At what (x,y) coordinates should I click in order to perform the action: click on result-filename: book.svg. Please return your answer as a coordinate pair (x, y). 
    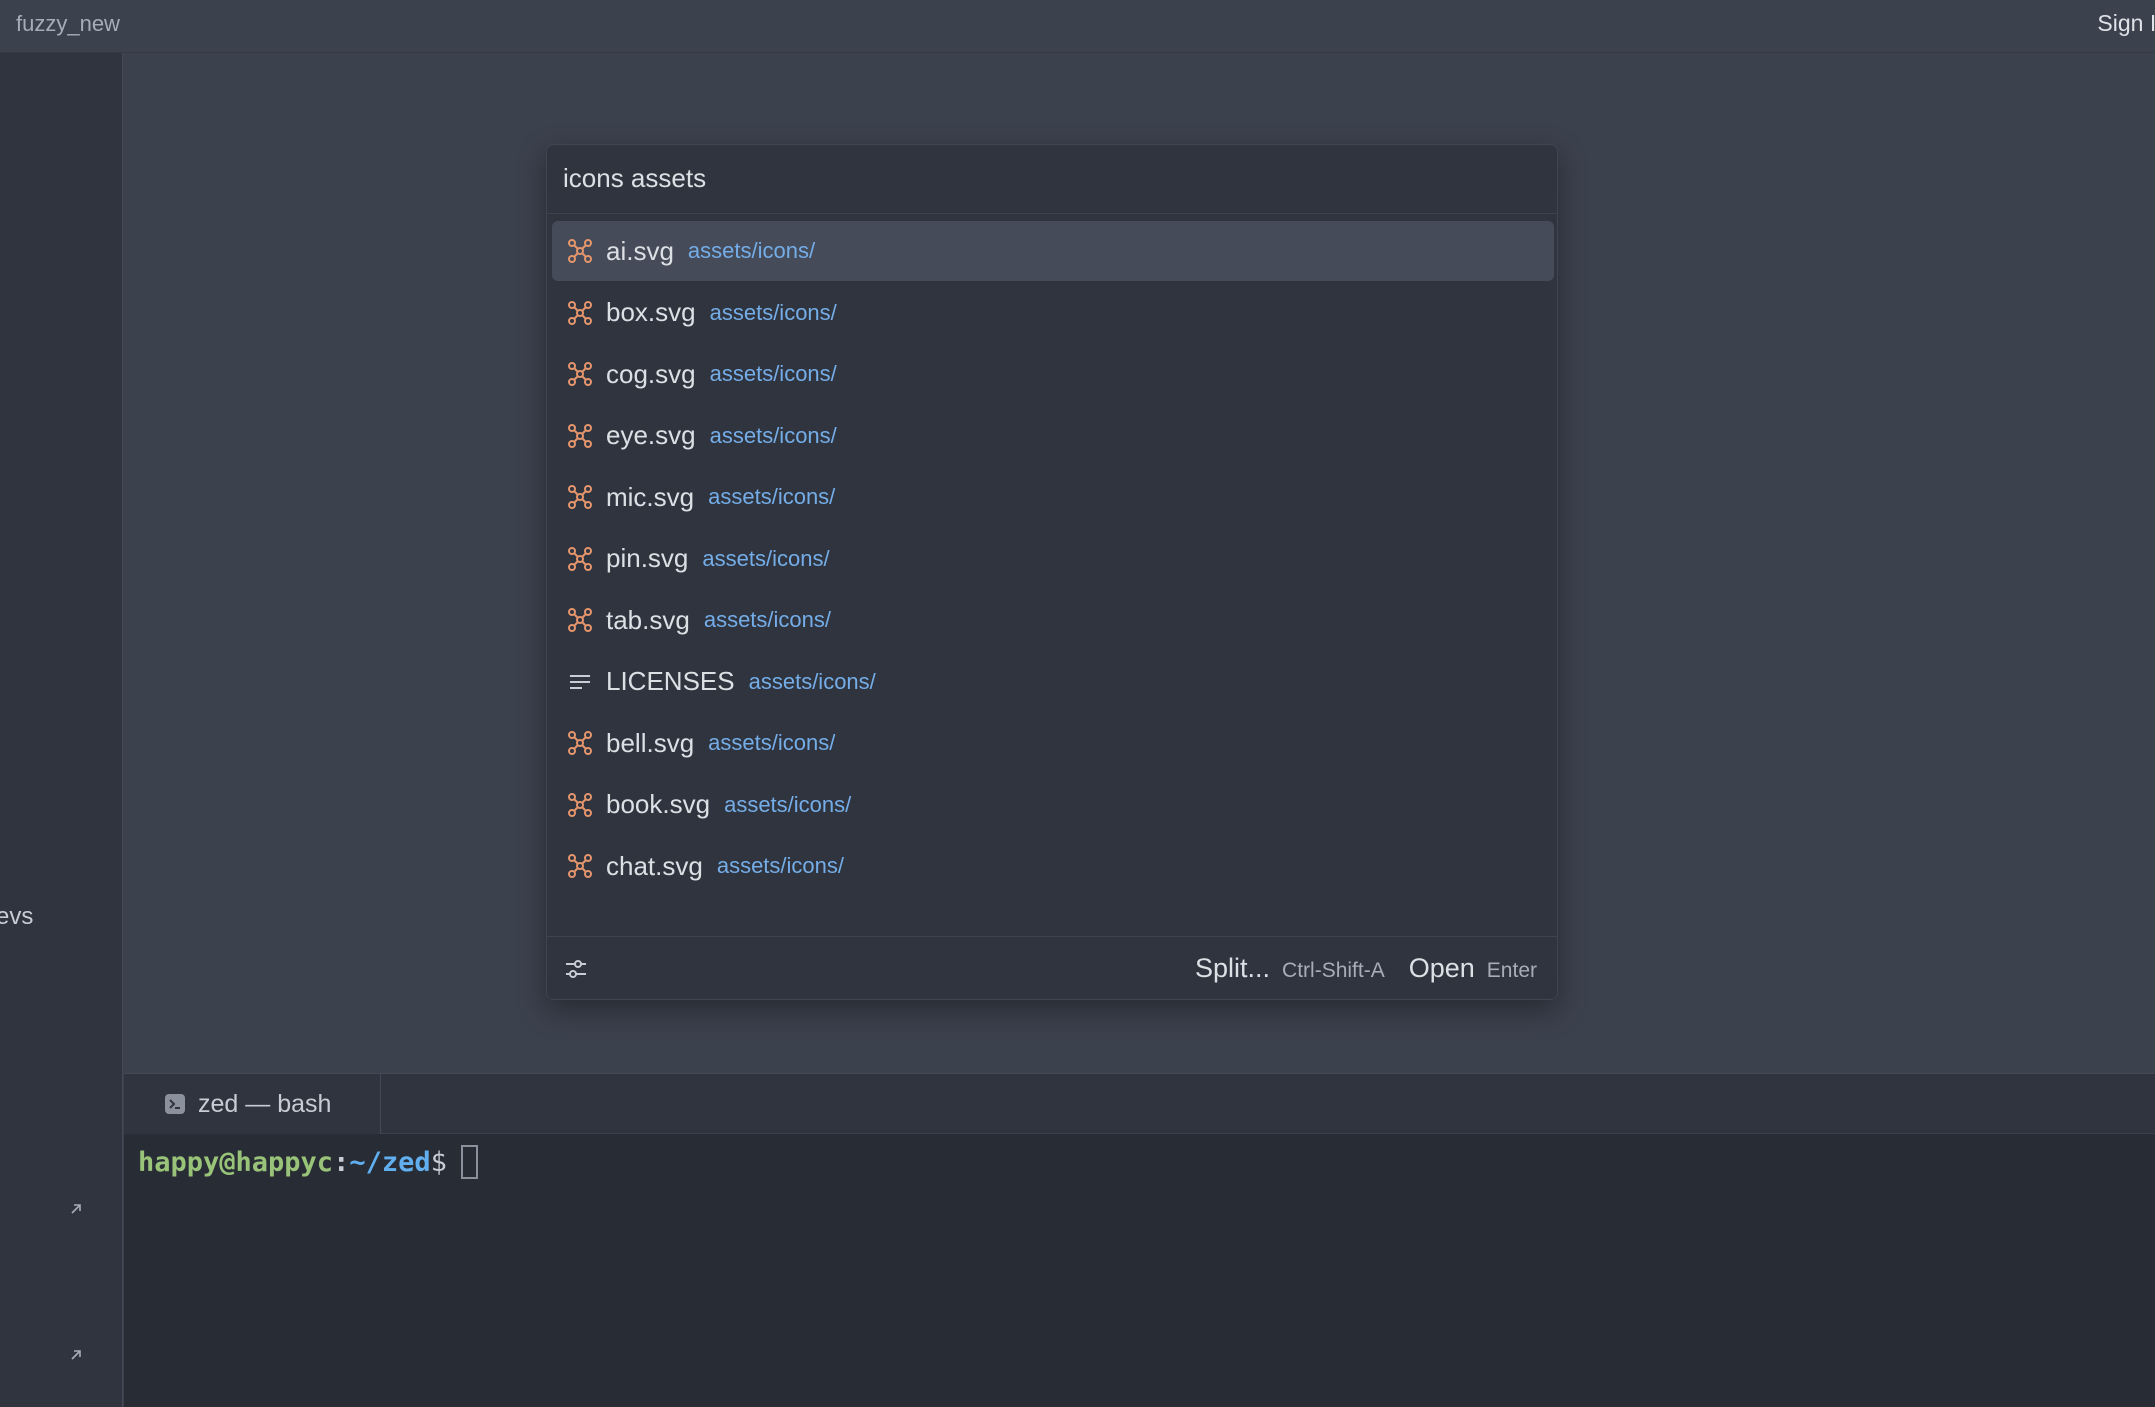
    Looking at the image, I should click on (658, 804).